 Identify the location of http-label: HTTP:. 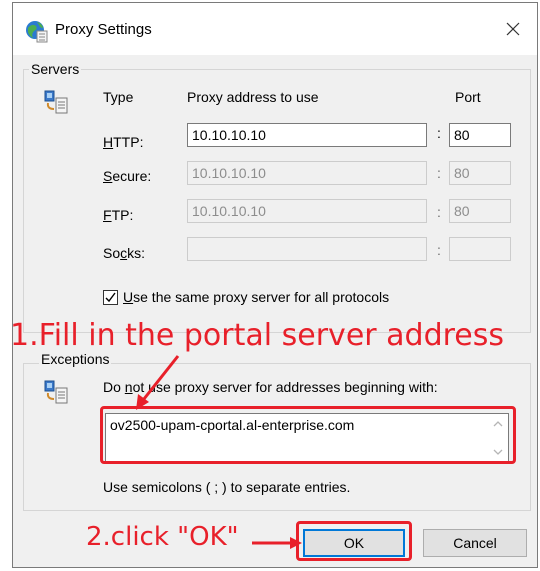
(123, 142).